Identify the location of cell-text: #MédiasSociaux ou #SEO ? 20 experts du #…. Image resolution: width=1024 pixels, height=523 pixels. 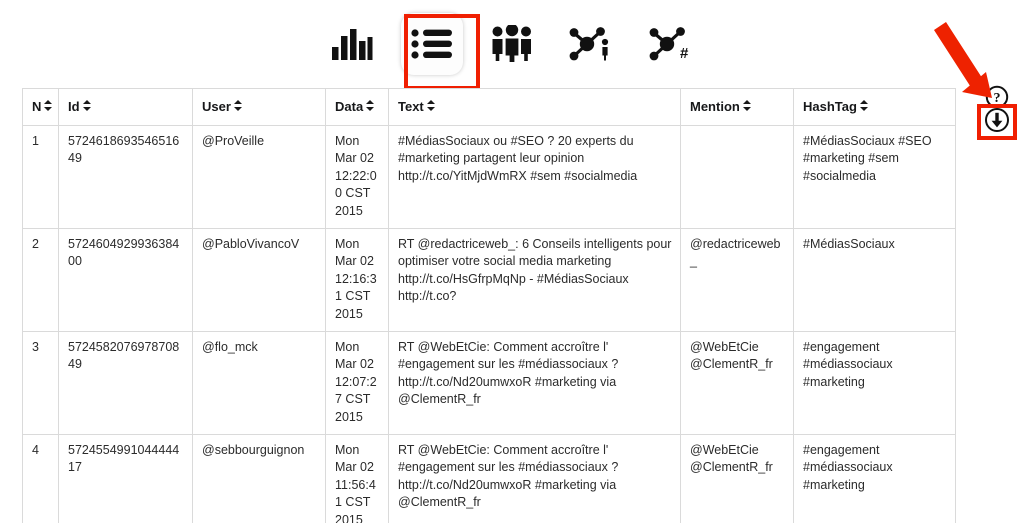
(534, 176).